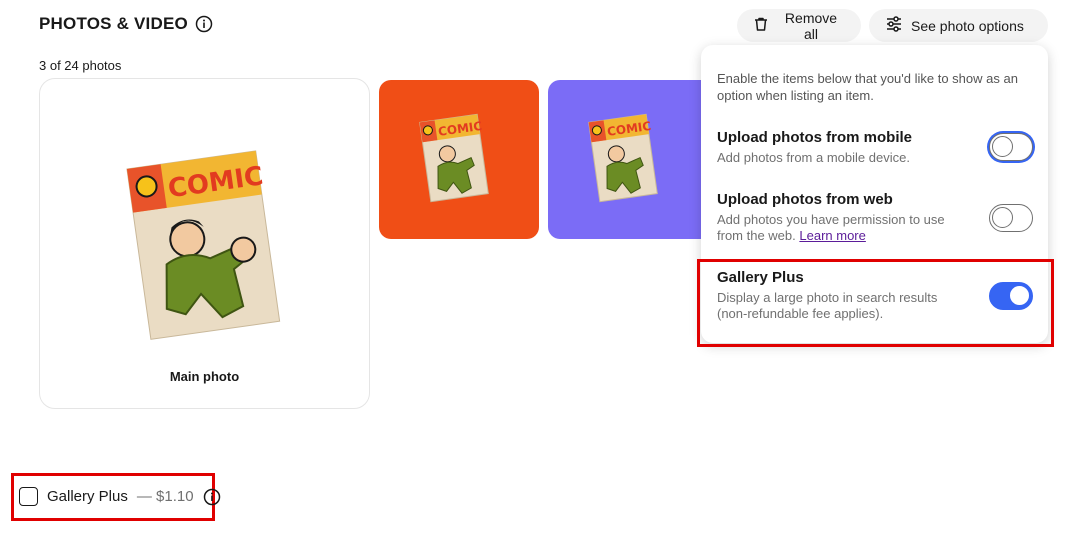 The height and width of the screenshot is (533, 1066). Describe the element at coordinates (204, 376) in the screenshot. I see `main-photo-caption: Main photo` at that location.